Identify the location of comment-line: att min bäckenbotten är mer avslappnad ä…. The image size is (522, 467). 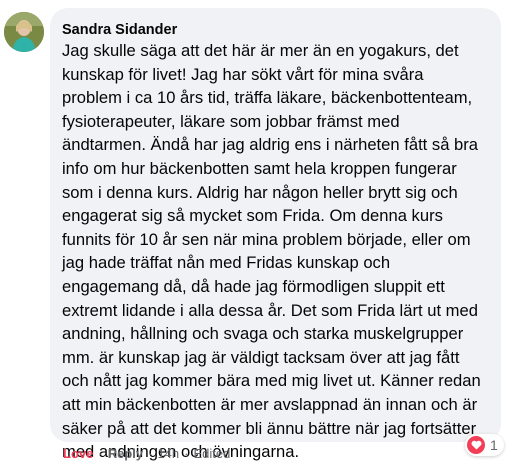
(270, 404).